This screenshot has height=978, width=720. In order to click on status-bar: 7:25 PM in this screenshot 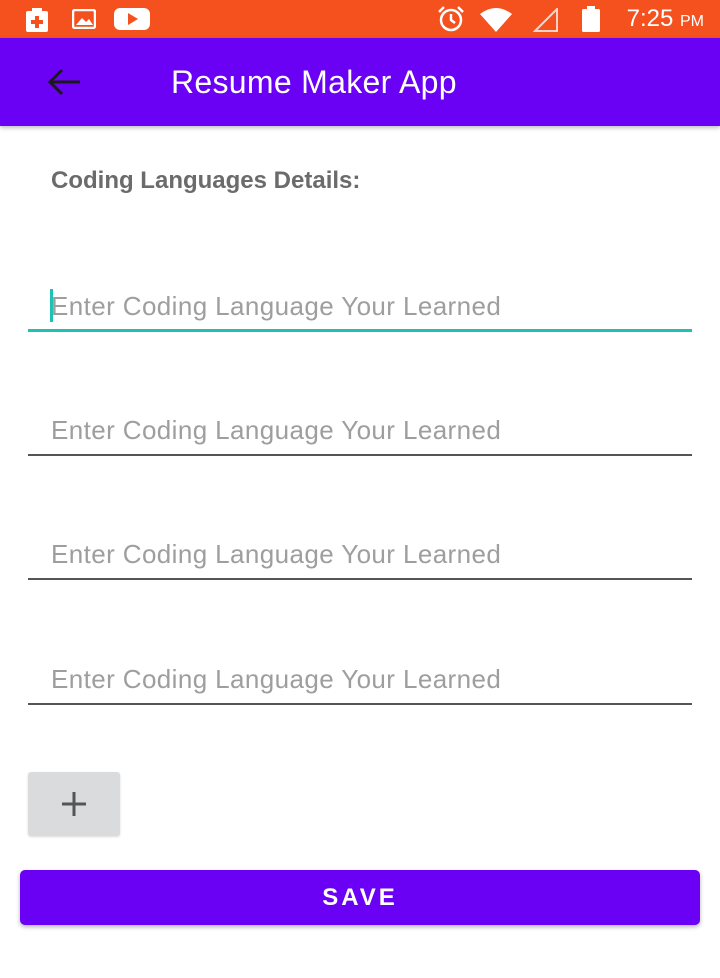, I will do `click(360, 19)`.